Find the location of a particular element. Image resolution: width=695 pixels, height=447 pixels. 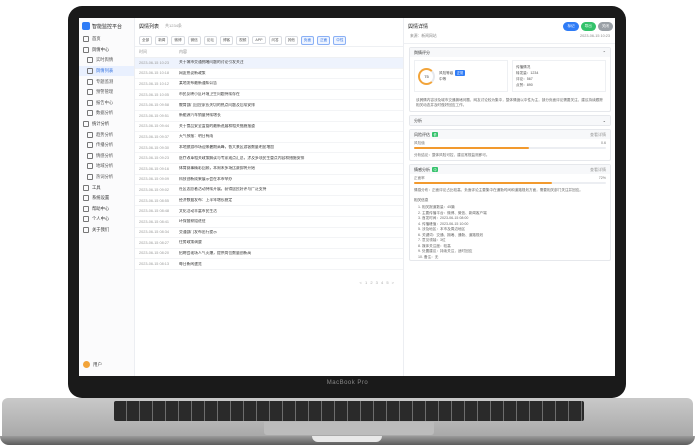

sidebar-item: 关于我们 is located at coordinates (106, 230).